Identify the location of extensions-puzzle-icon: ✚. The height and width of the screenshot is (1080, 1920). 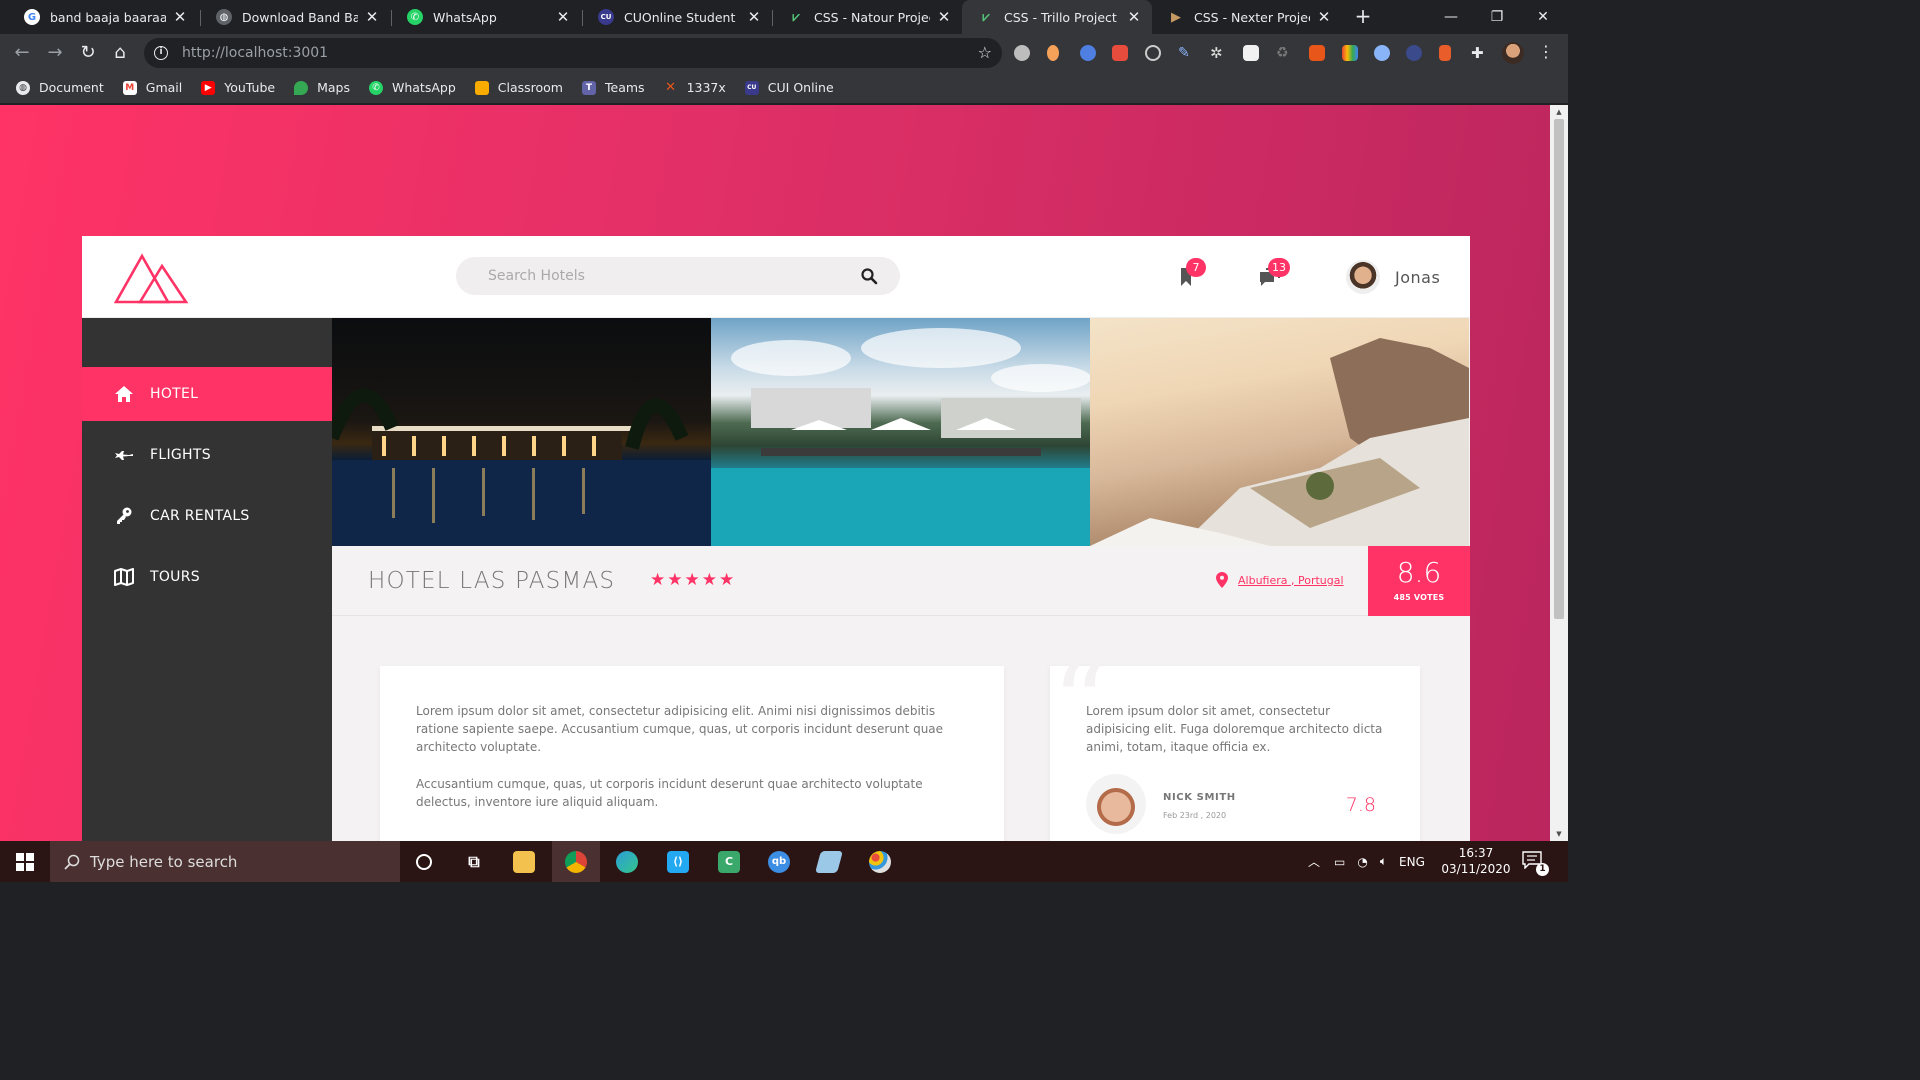
(1479, 53).